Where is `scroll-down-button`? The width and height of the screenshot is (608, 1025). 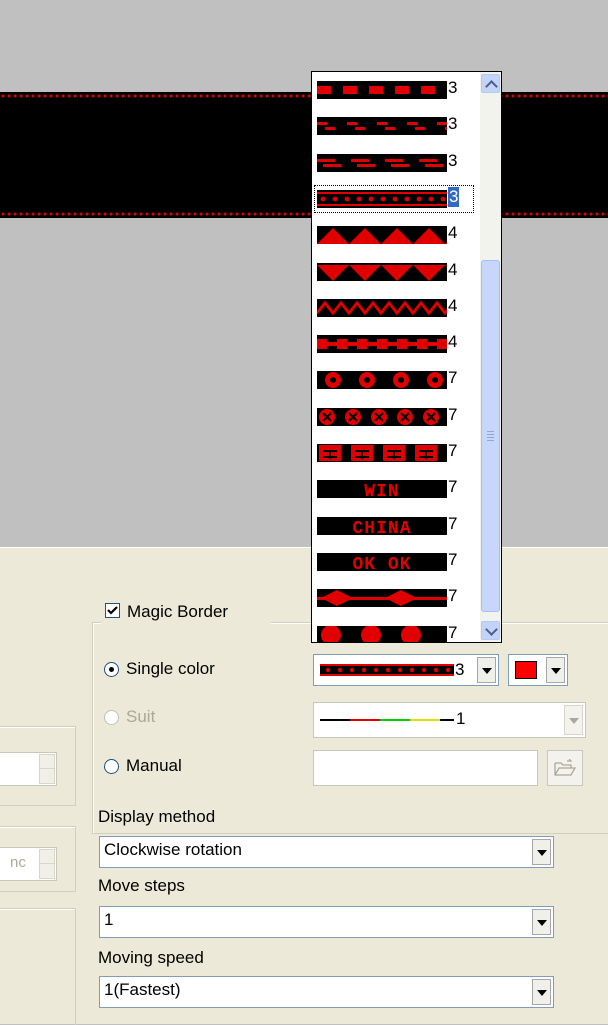
scroll-down-button is located at coordinates (490, 630).